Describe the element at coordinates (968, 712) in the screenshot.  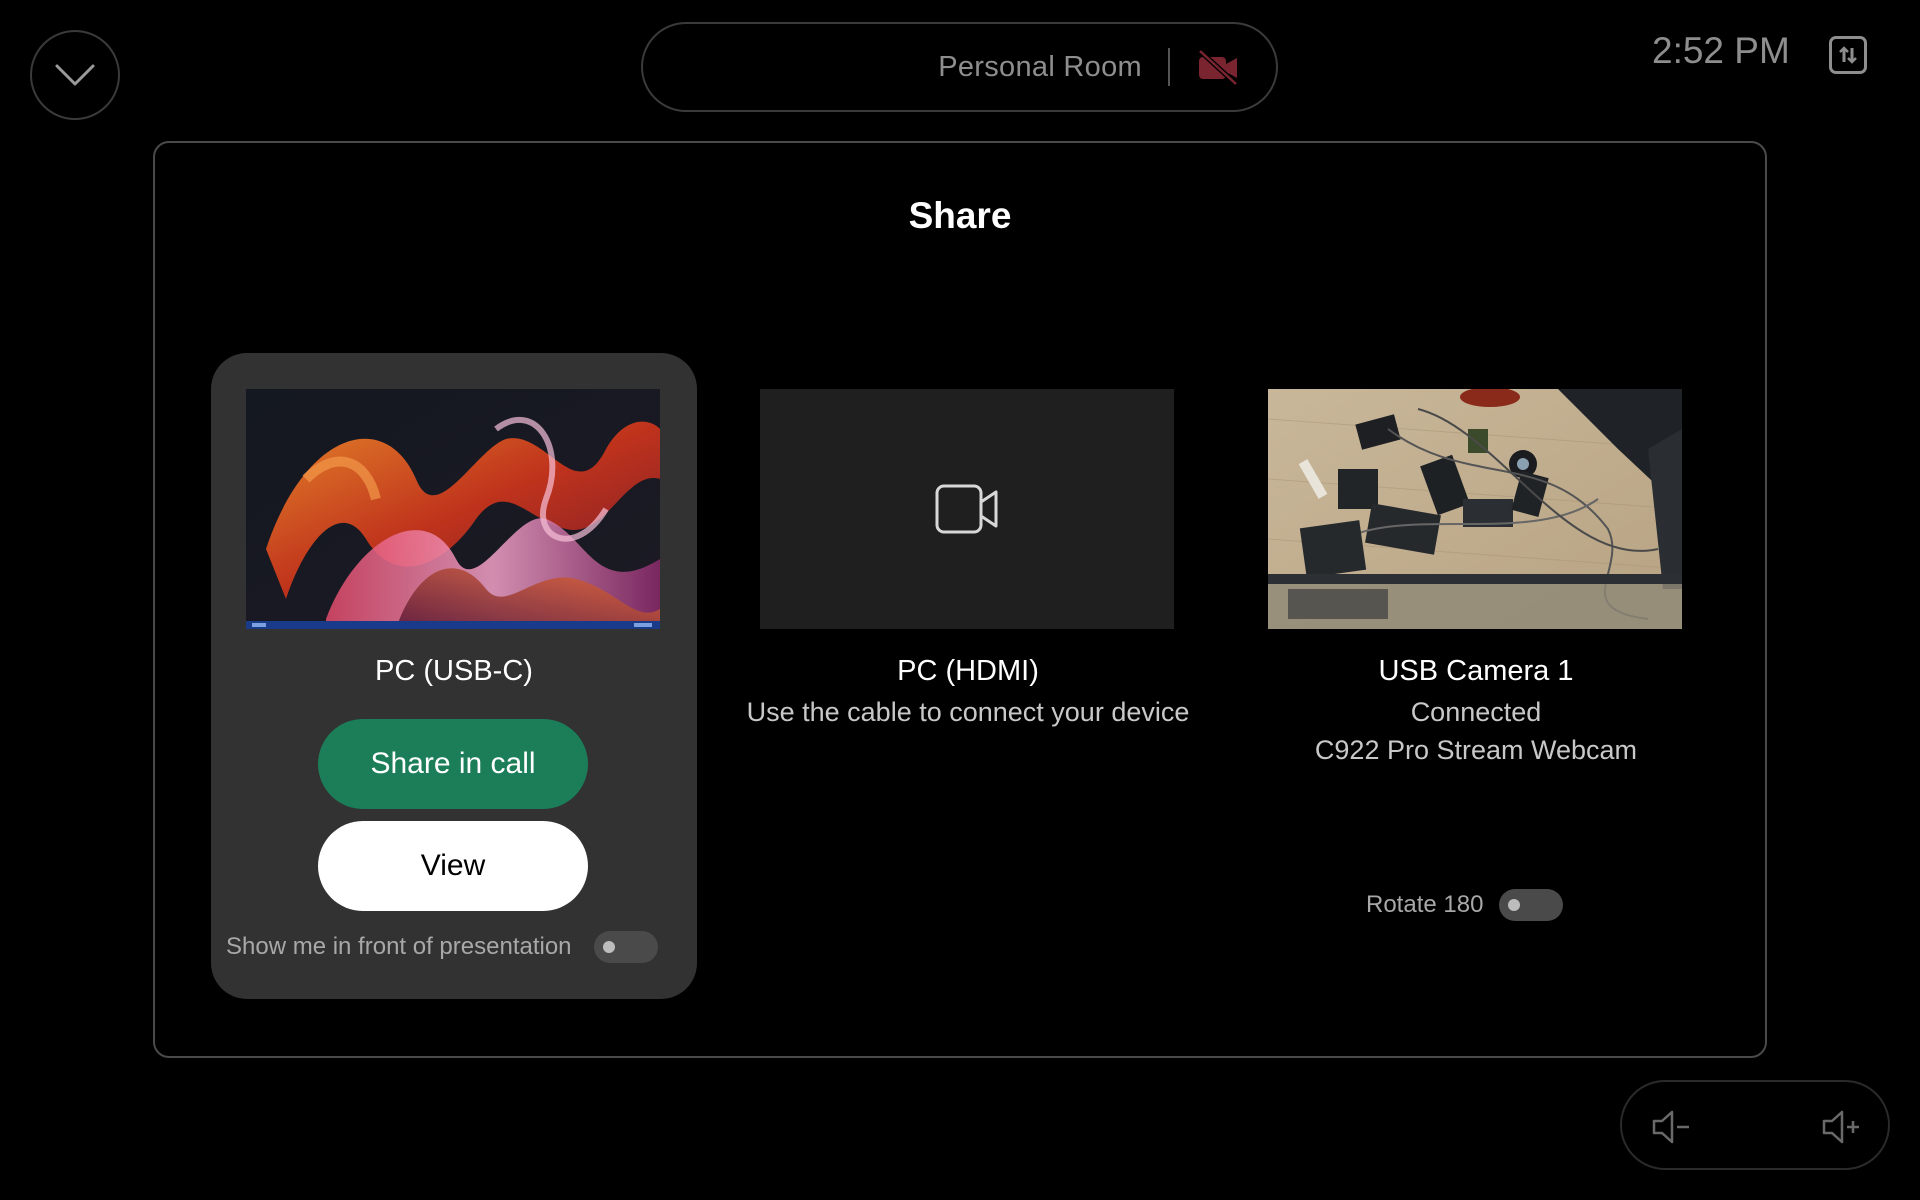
I see `pc-hdmi-subtitle: Use the cable to connect your device` at that location.